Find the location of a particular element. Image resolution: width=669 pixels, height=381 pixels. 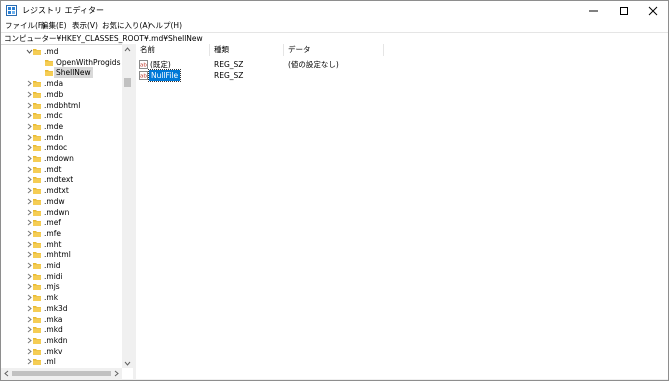

tree-key: .mjs is located at coordinates (61, 286).